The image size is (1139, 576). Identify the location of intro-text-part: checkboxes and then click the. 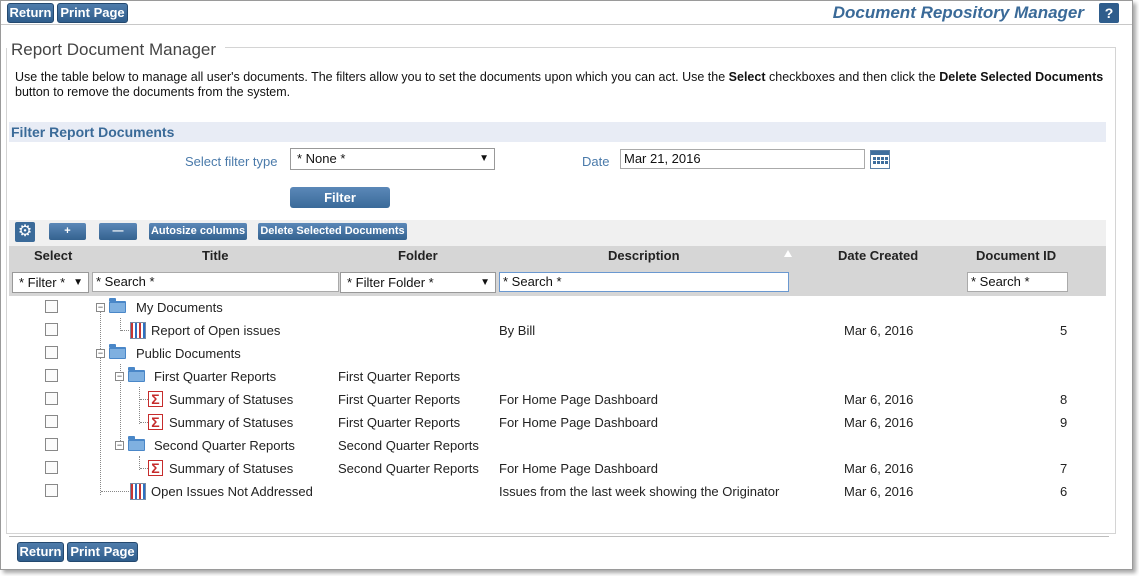
(852, 77).